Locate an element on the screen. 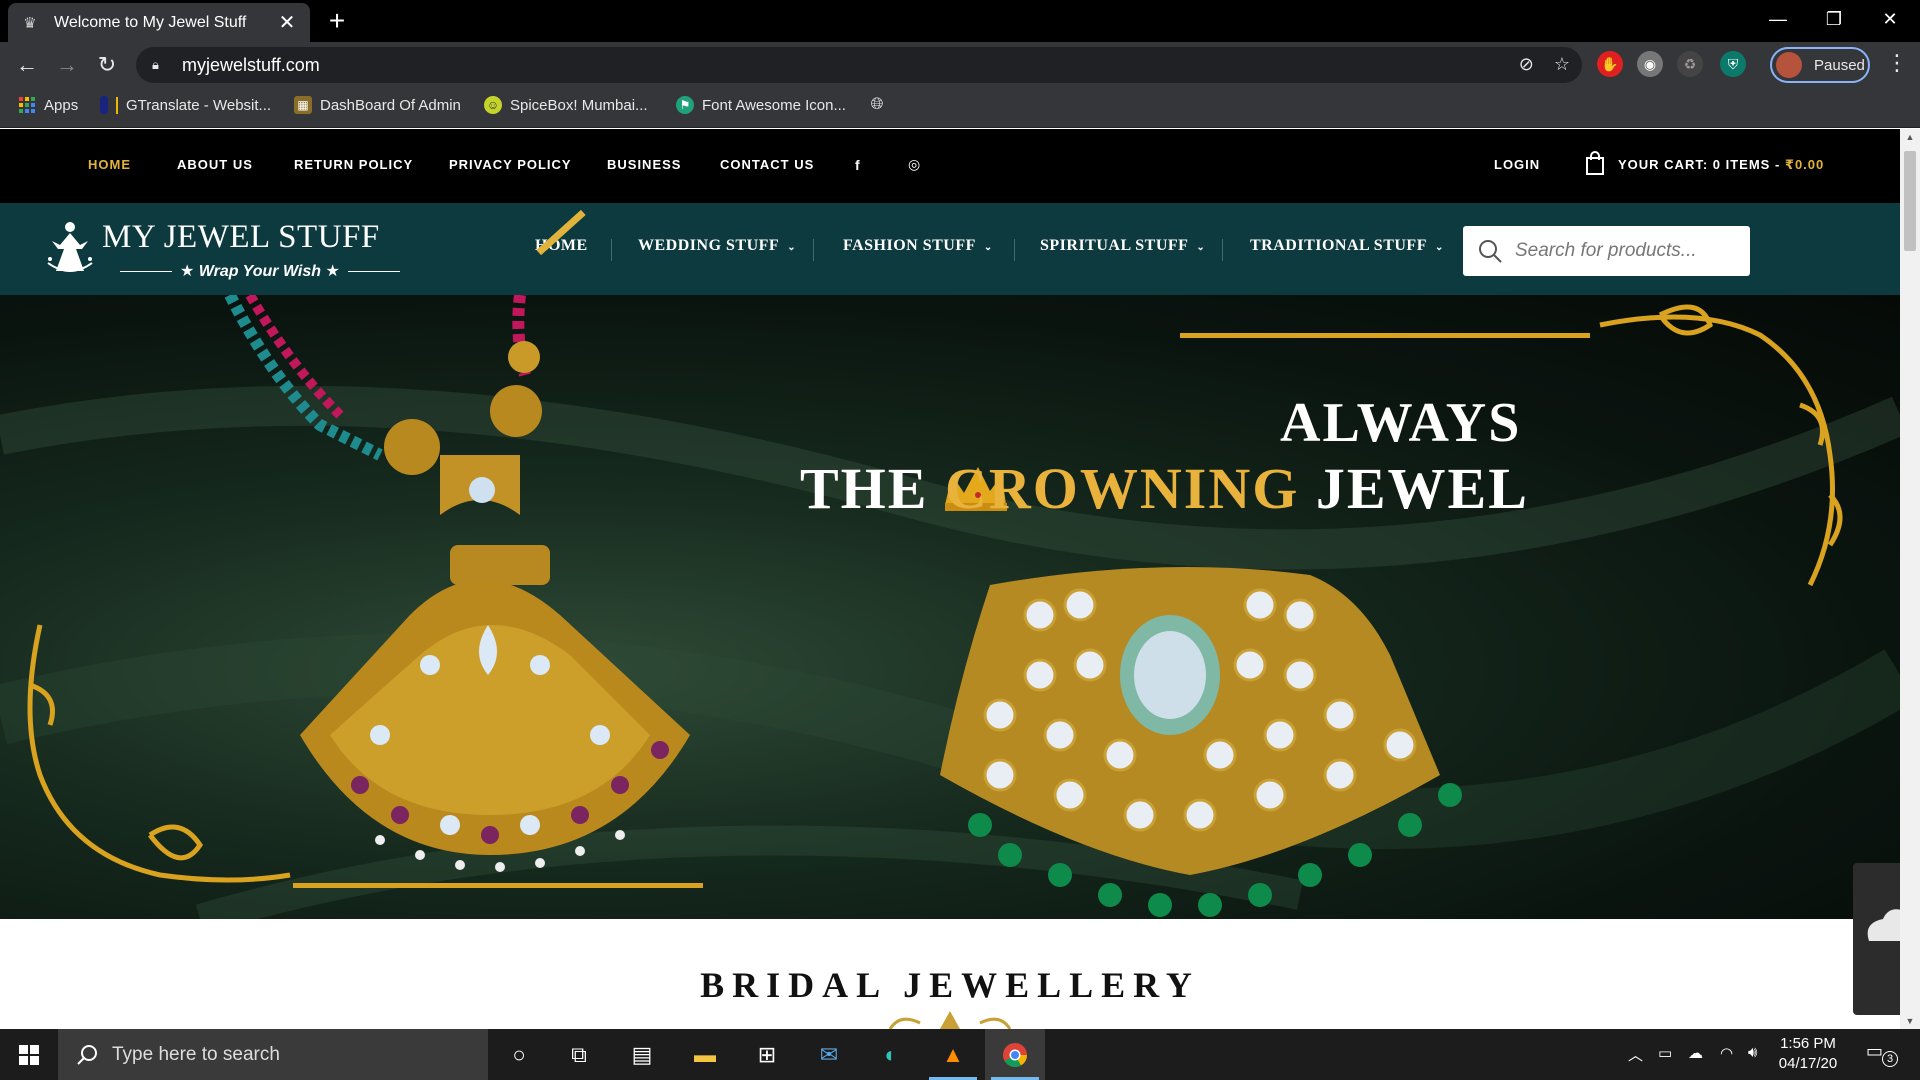  chrome-logo-icon is located at coordinates (1015, 1054).